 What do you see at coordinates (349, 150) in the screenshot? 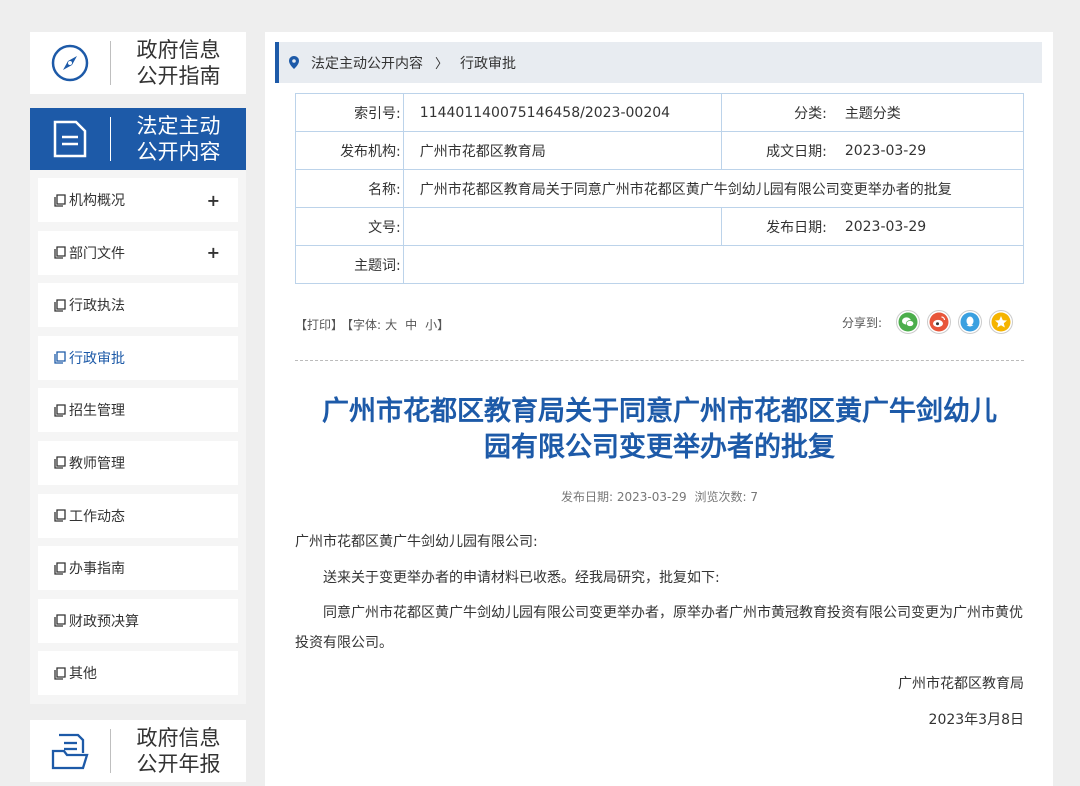
I see `publisher-label: 发布机构:` at bounding box center [349, 150].